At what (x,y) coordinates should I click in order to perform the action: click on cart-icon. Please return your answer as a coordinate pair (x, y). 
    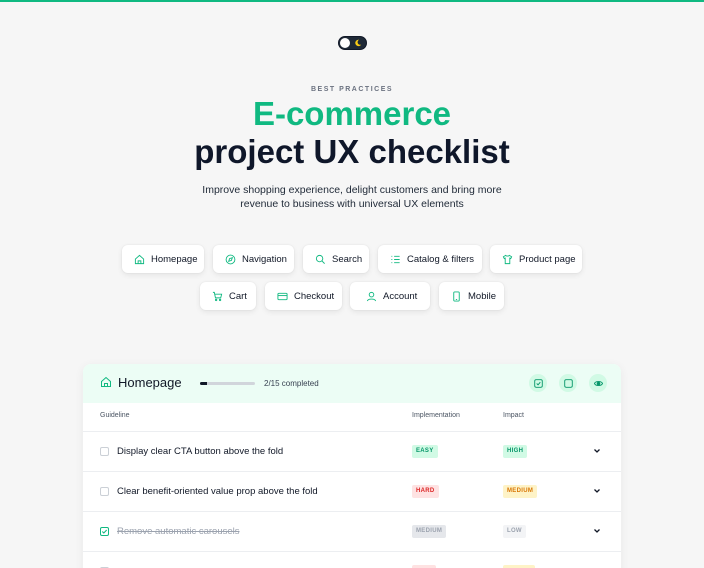
    Looking at the image, I should click on (217, 296).